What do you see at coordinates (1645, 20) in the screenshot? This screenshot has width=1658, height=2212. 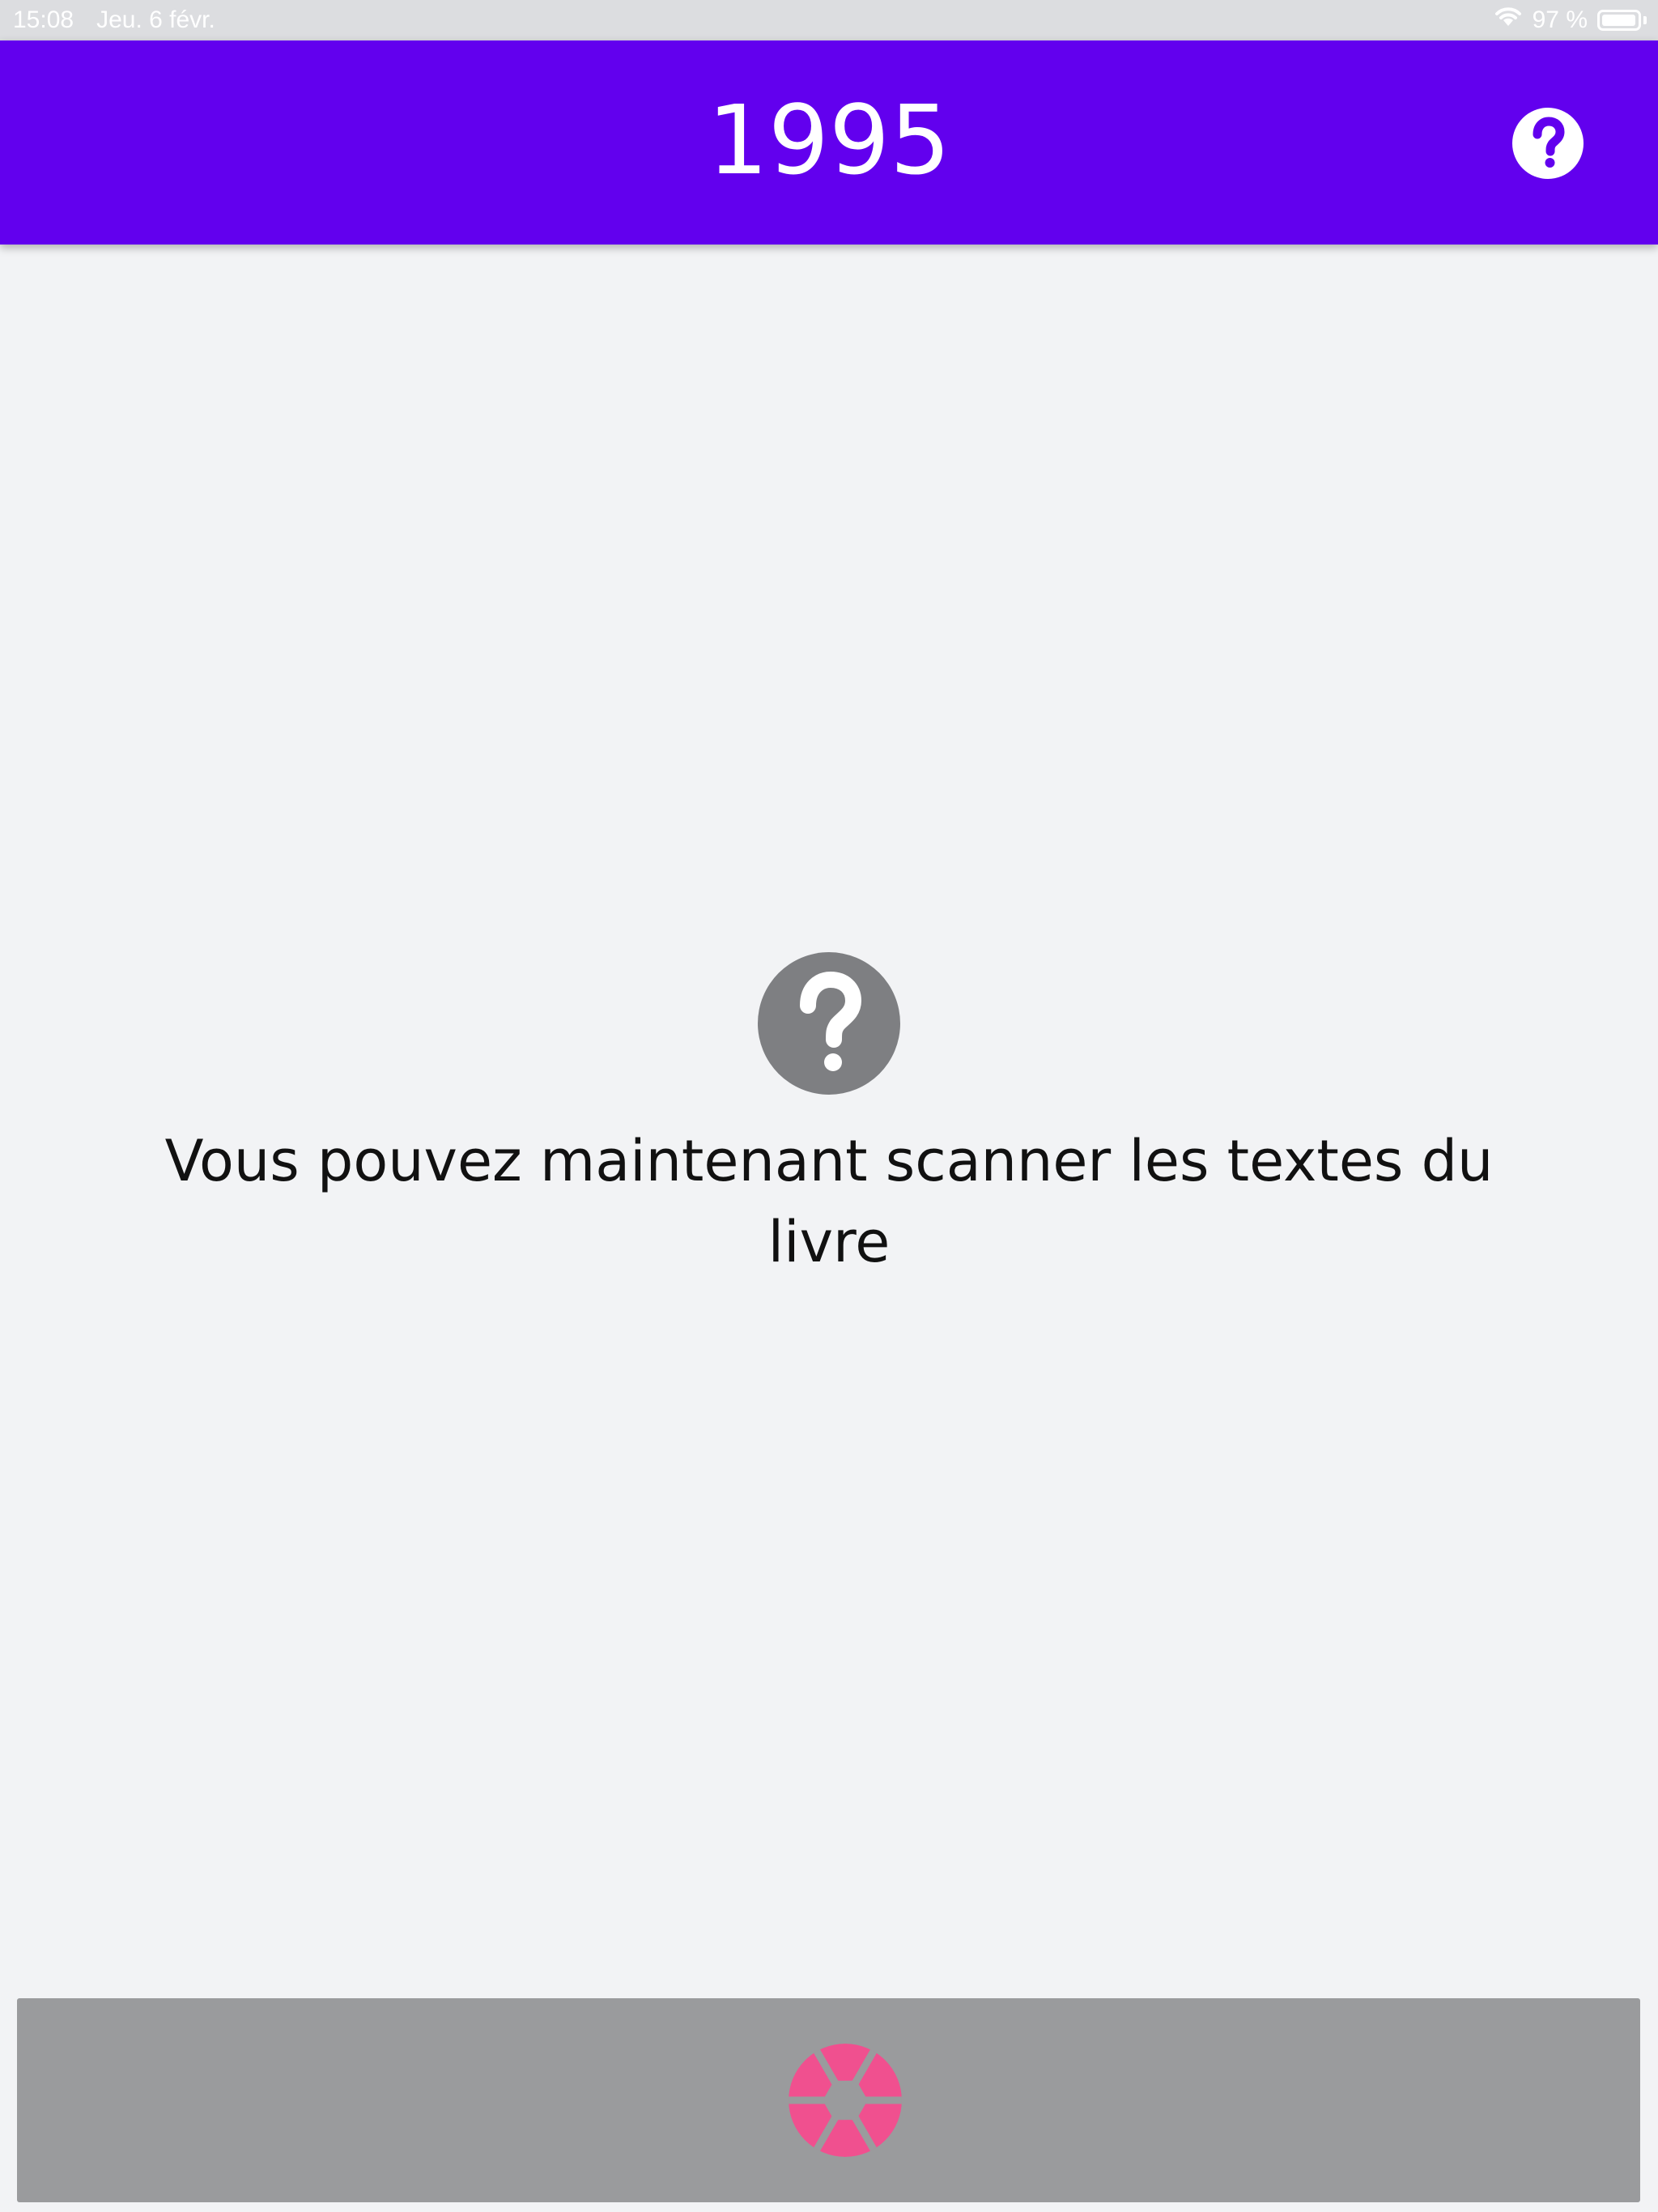 I see `battery-cap` at bounding box center [1645, 20].